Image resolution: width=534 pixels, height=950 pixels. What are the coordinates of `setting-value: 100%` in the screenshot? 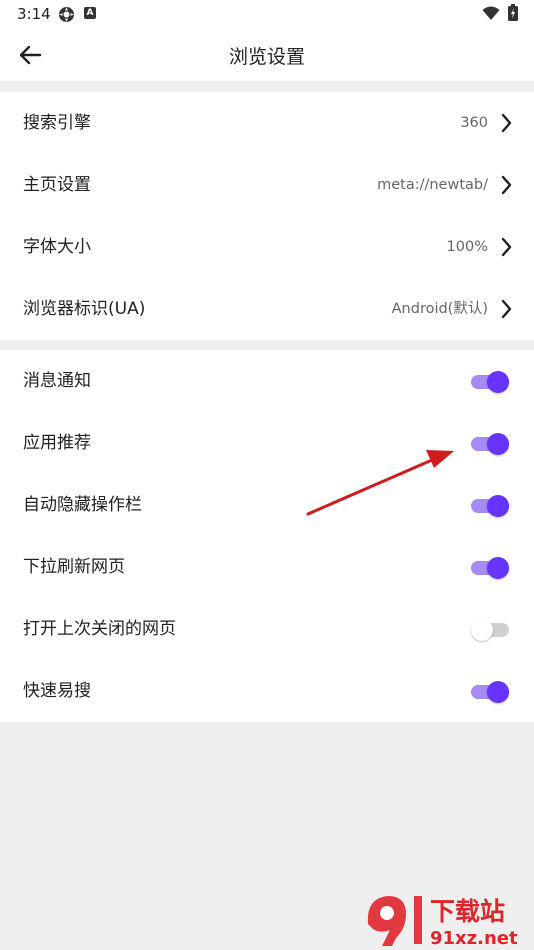 It's located at (467, 247).